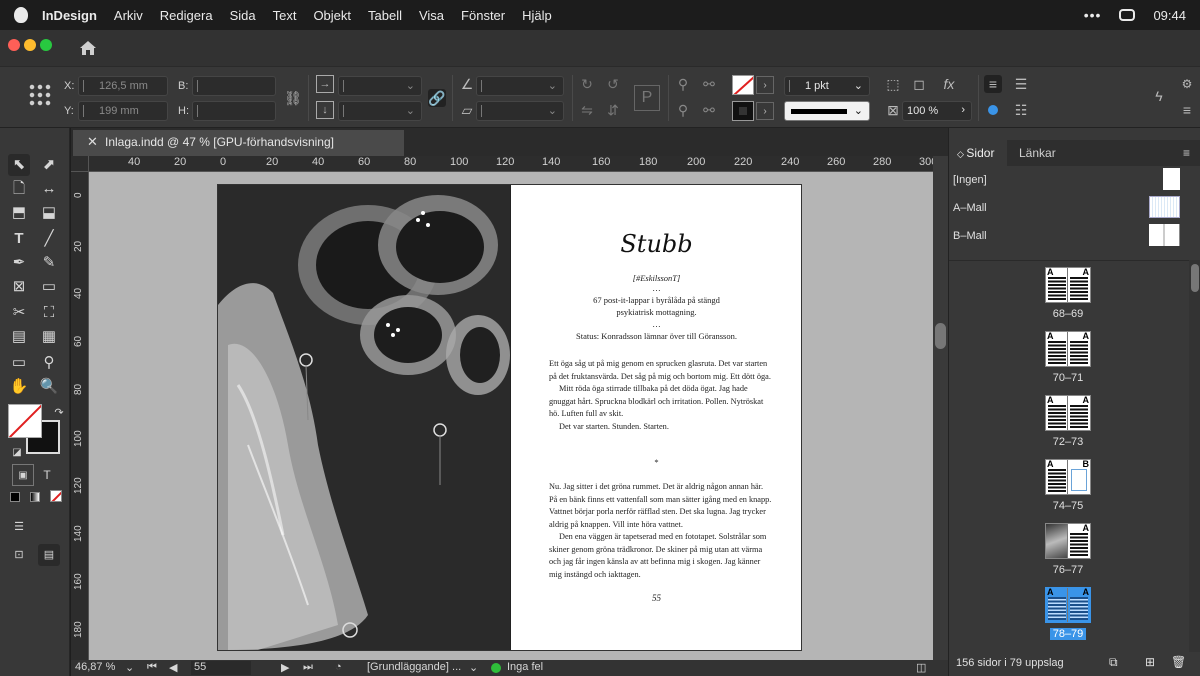 This screenshot has height=676, width=1200. What do you see at coordinates (221, 668) in the screenshot?
I see `page-number-field: 55` at bounding box center [221, 668].